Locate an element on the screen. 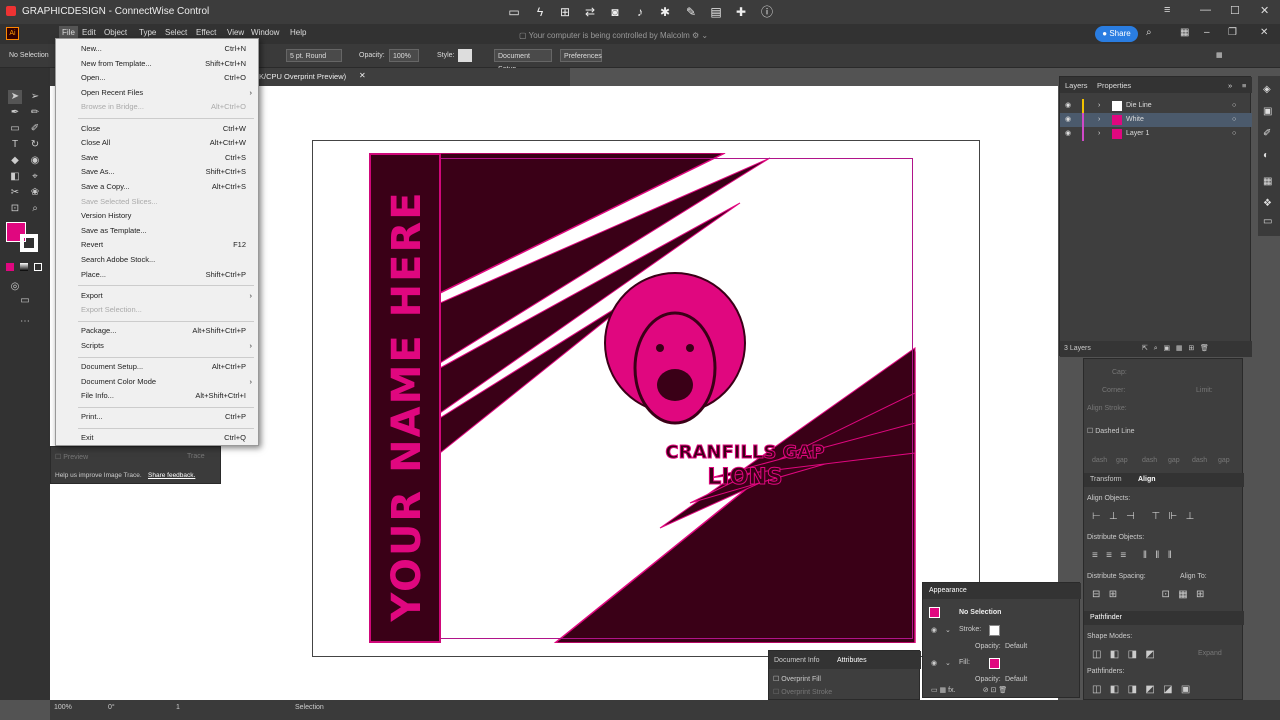 This screenshot has height=720, width=1280. file-menu-item: Document Setup... Alt+Ctrl+P is located at coordinates (158, 367).